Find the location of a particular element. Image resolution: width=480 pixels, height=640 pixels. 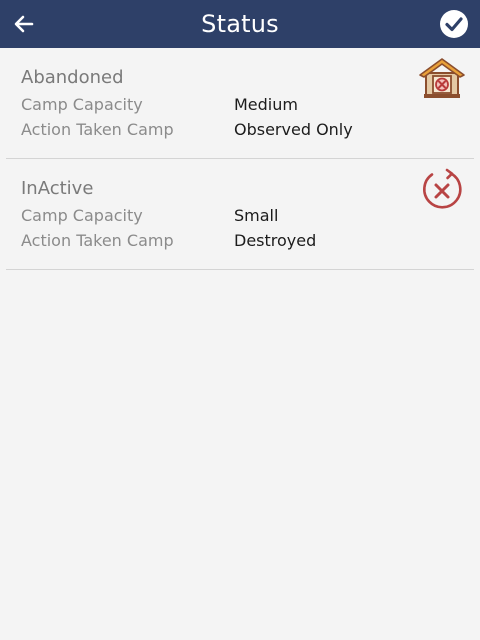

status-title: InActive is located at coordinates (57, 188).